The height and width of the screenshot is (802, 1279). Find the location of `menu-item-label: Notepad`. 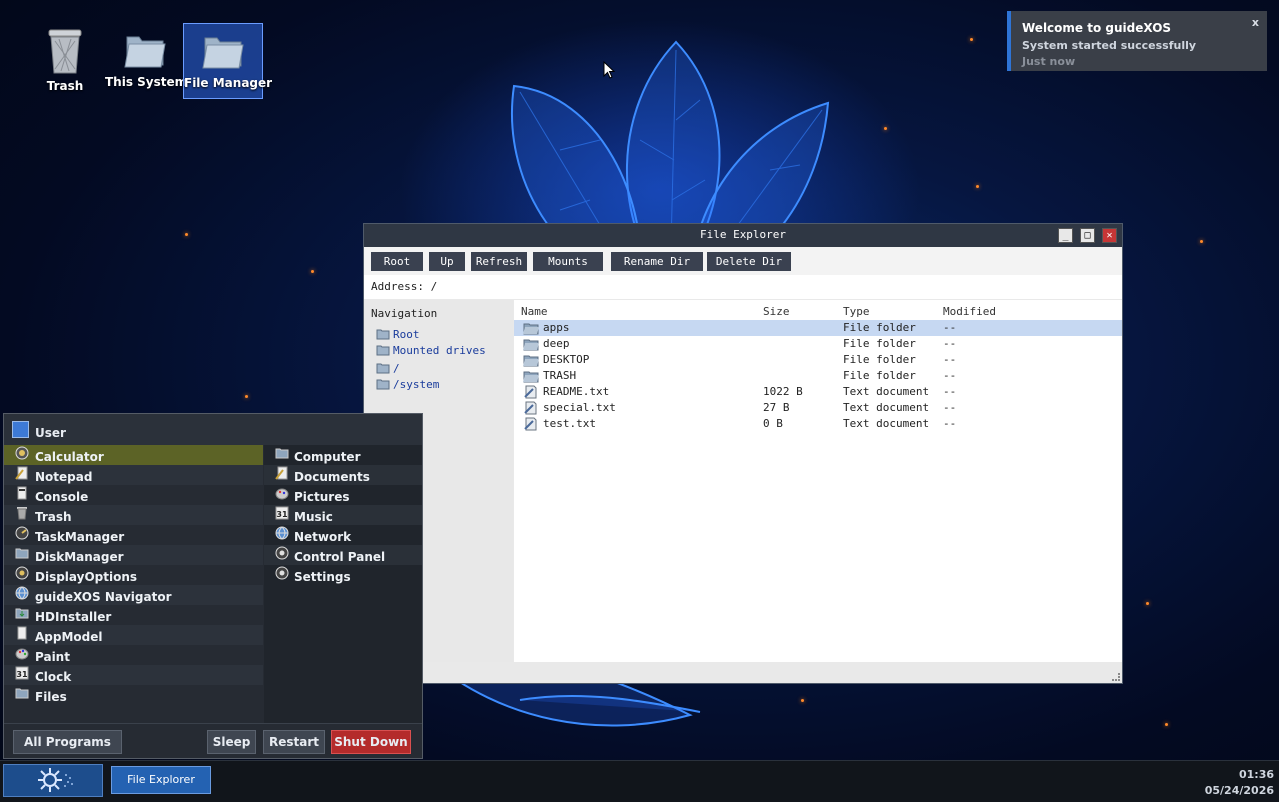

menu-item-label: Notepad is located at coordinates (64, 477).